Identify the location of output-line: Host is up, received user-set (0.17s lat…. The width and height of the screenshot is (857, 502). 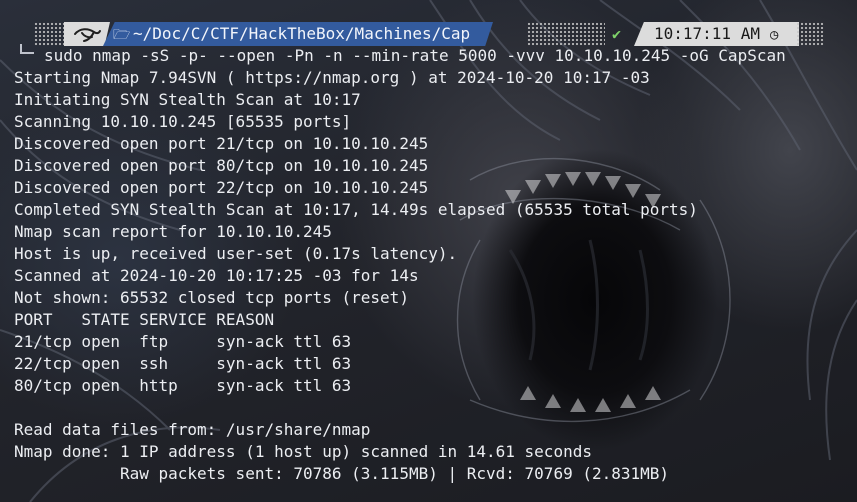
(236, 253).